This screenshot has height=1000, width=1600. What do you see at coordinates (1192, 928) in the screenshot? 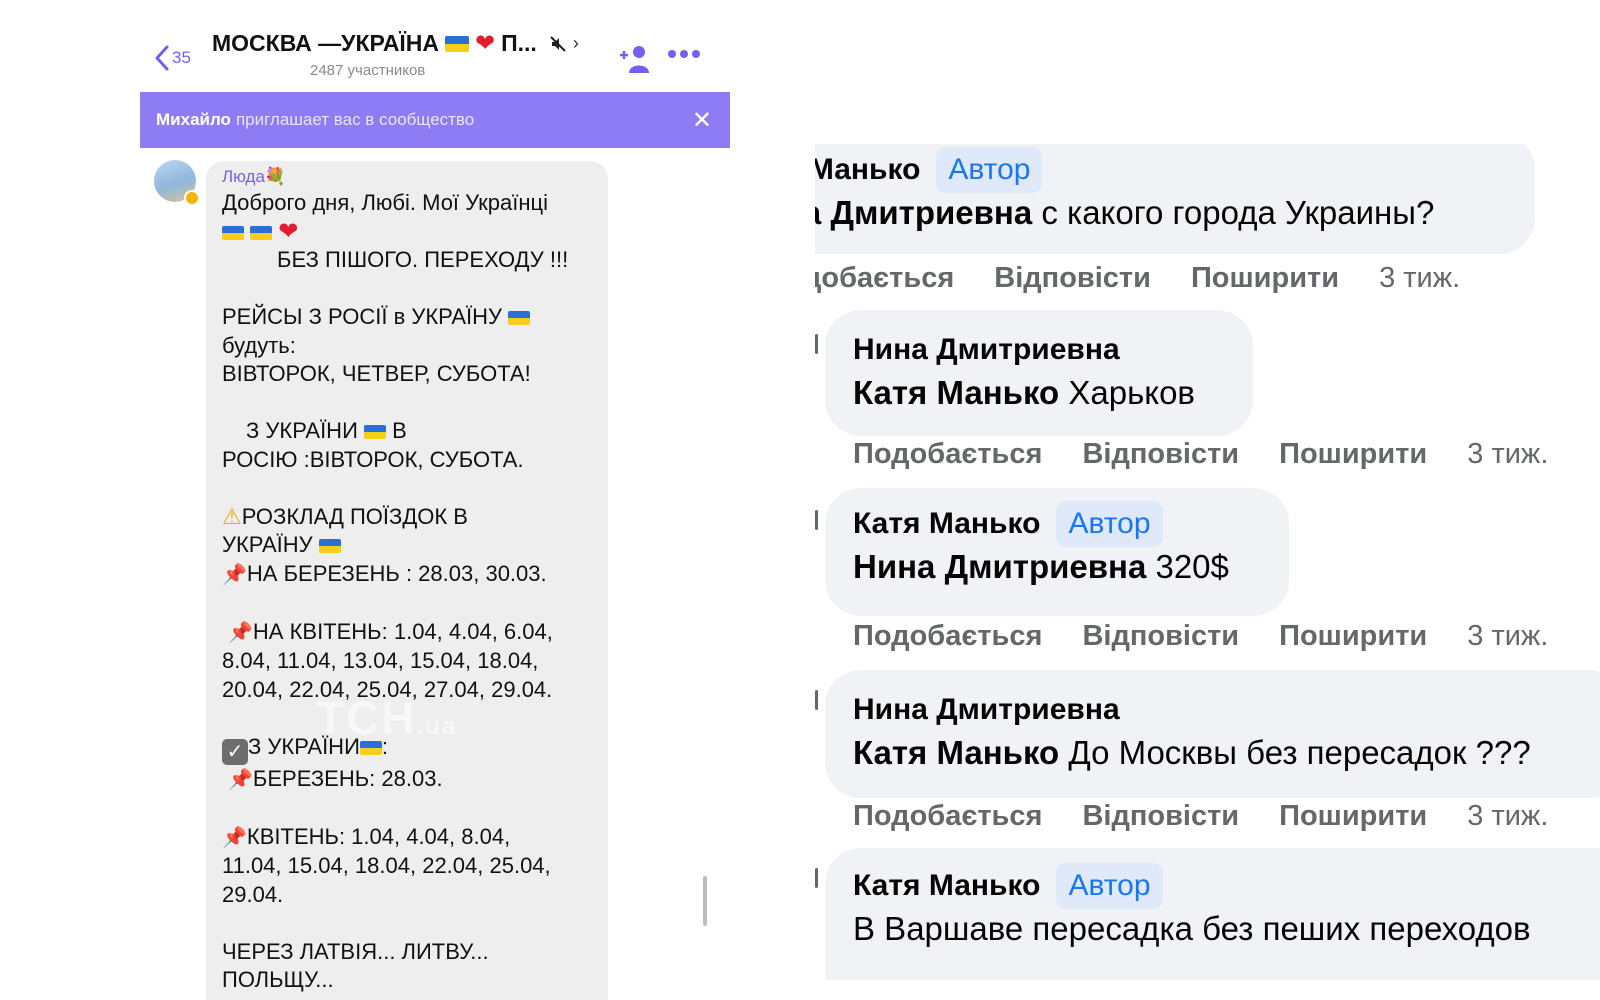
I see `comment-text: В Варшаве пересадка без пеших переходов` at bounding box center [1192, 928].